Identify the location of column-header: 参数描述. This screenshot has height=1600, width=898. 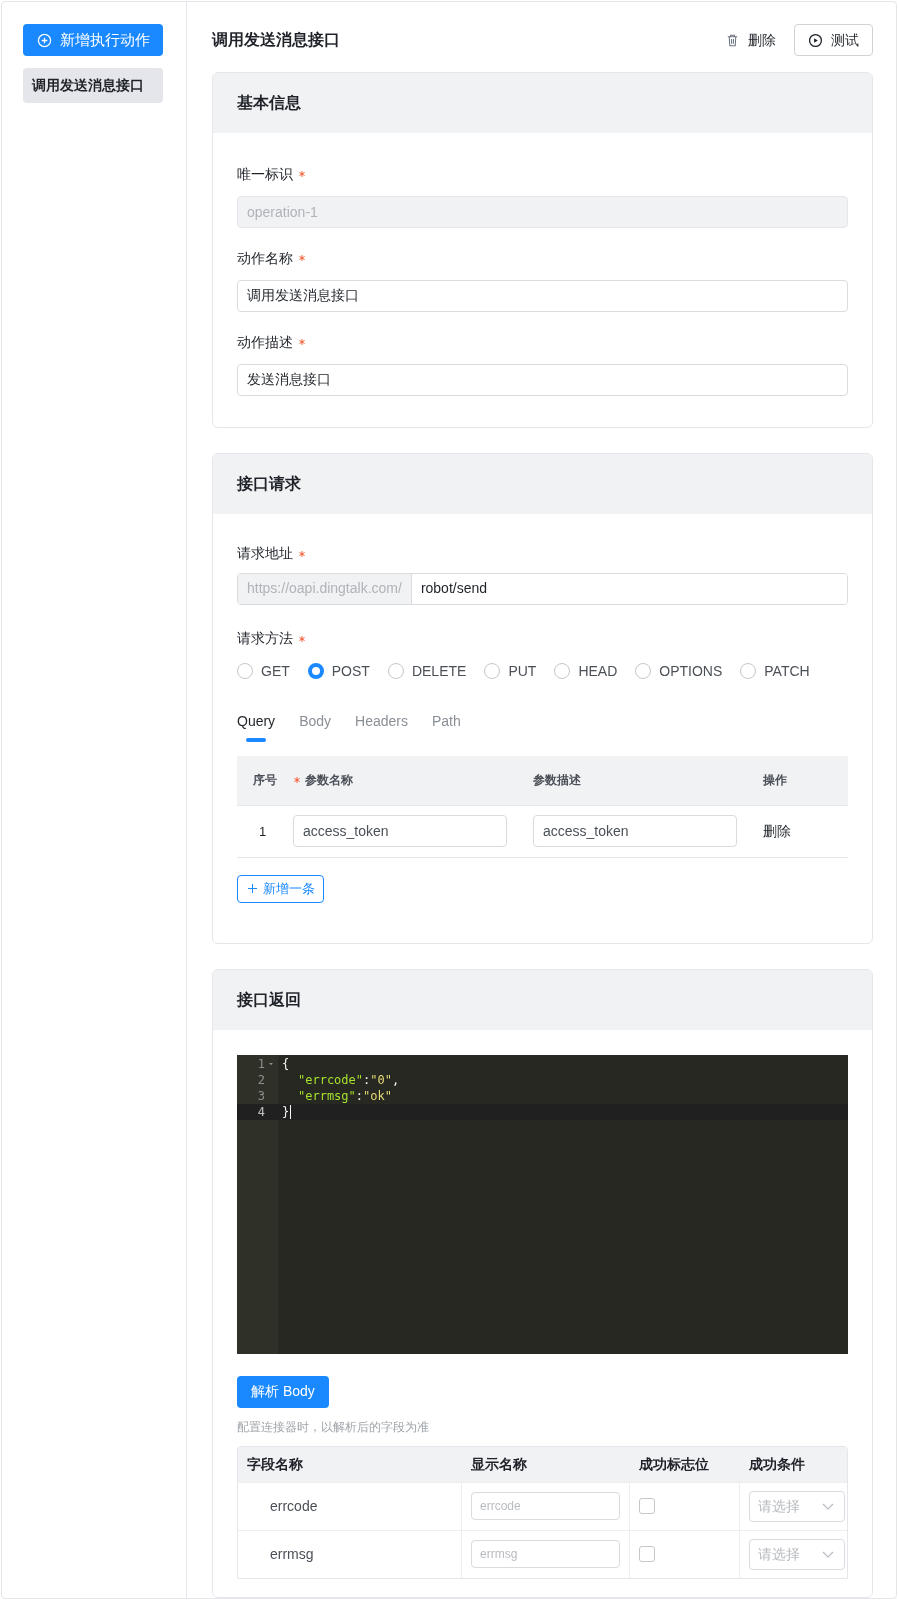
(557, 781).